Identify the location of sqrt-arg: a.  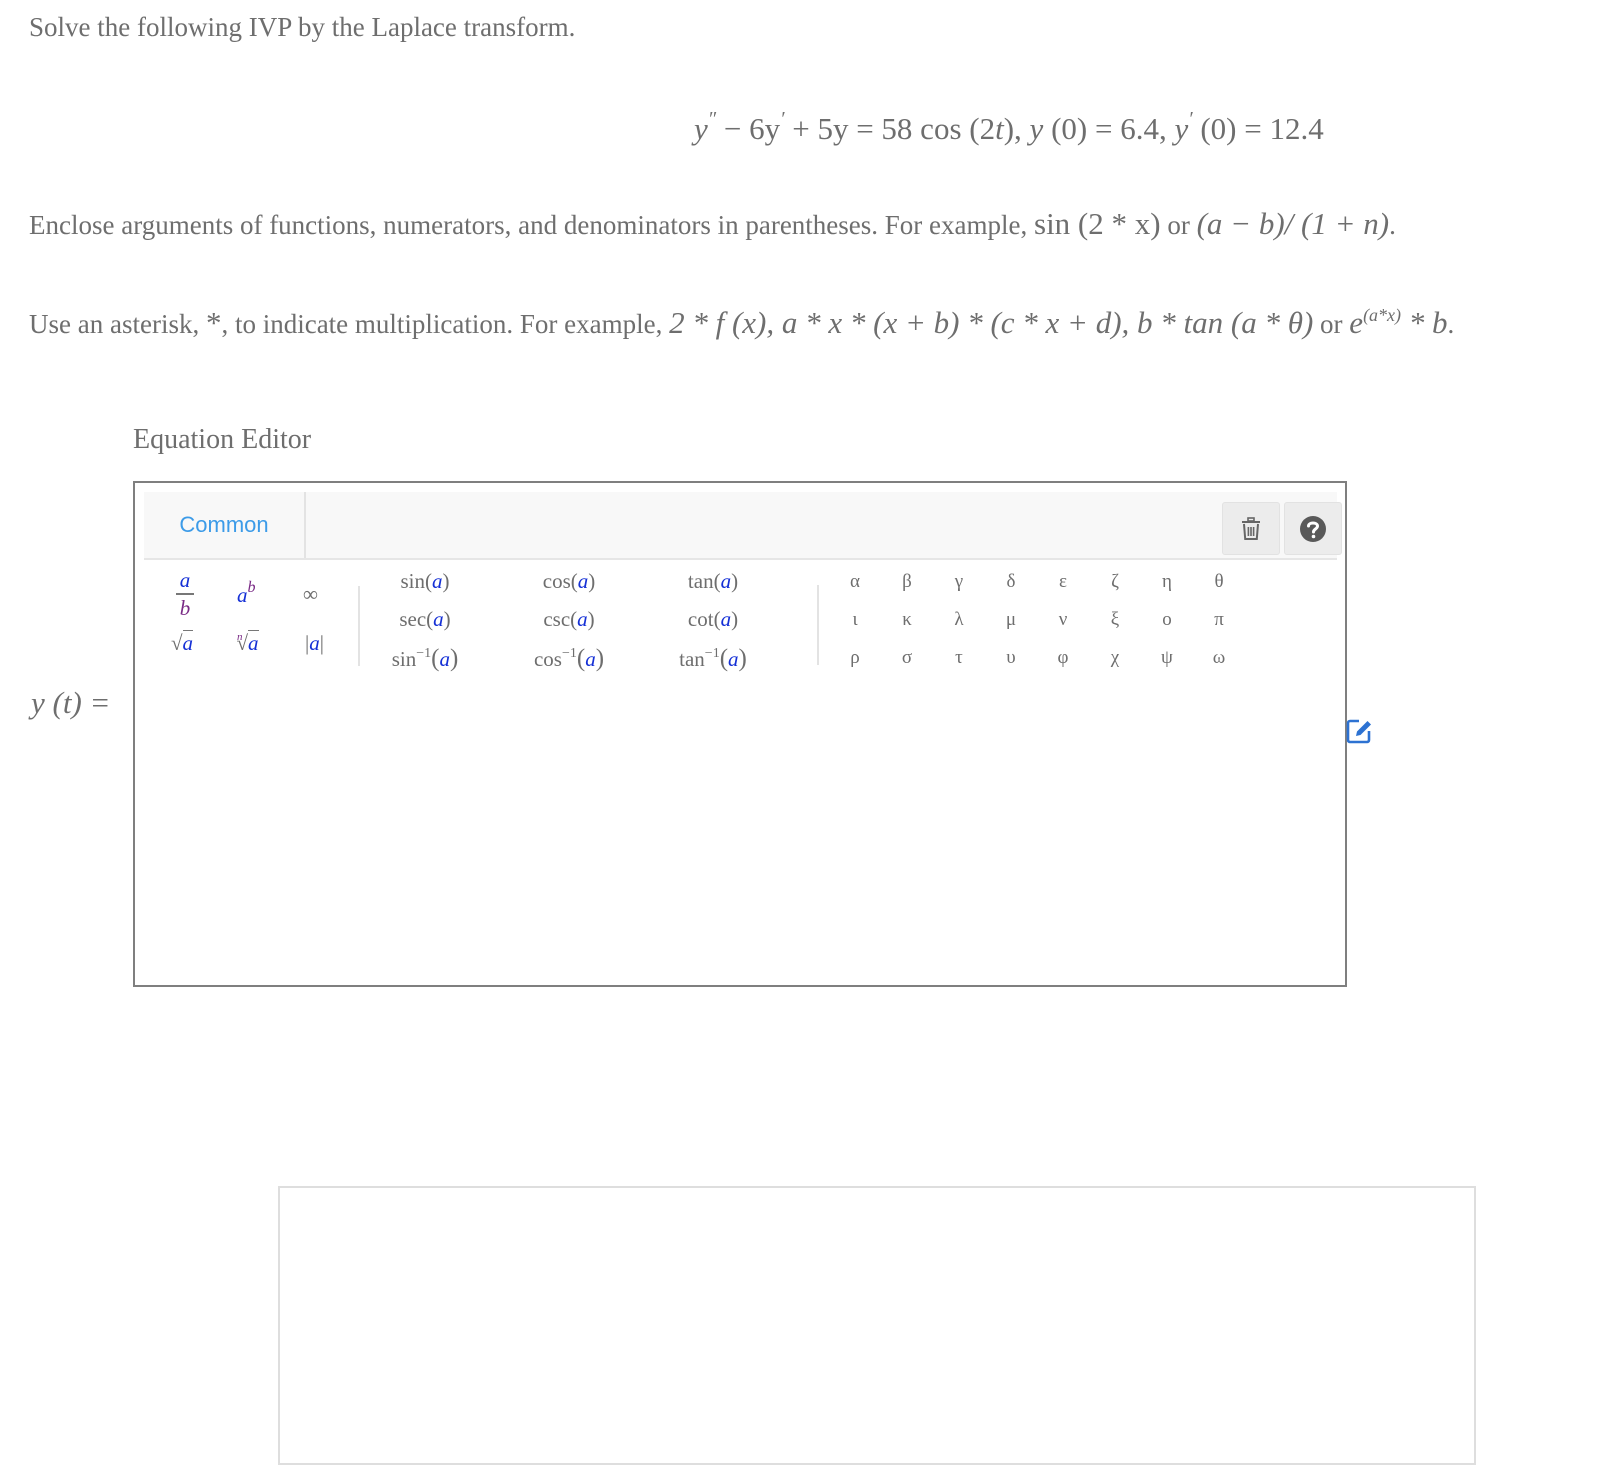
(188, 642).